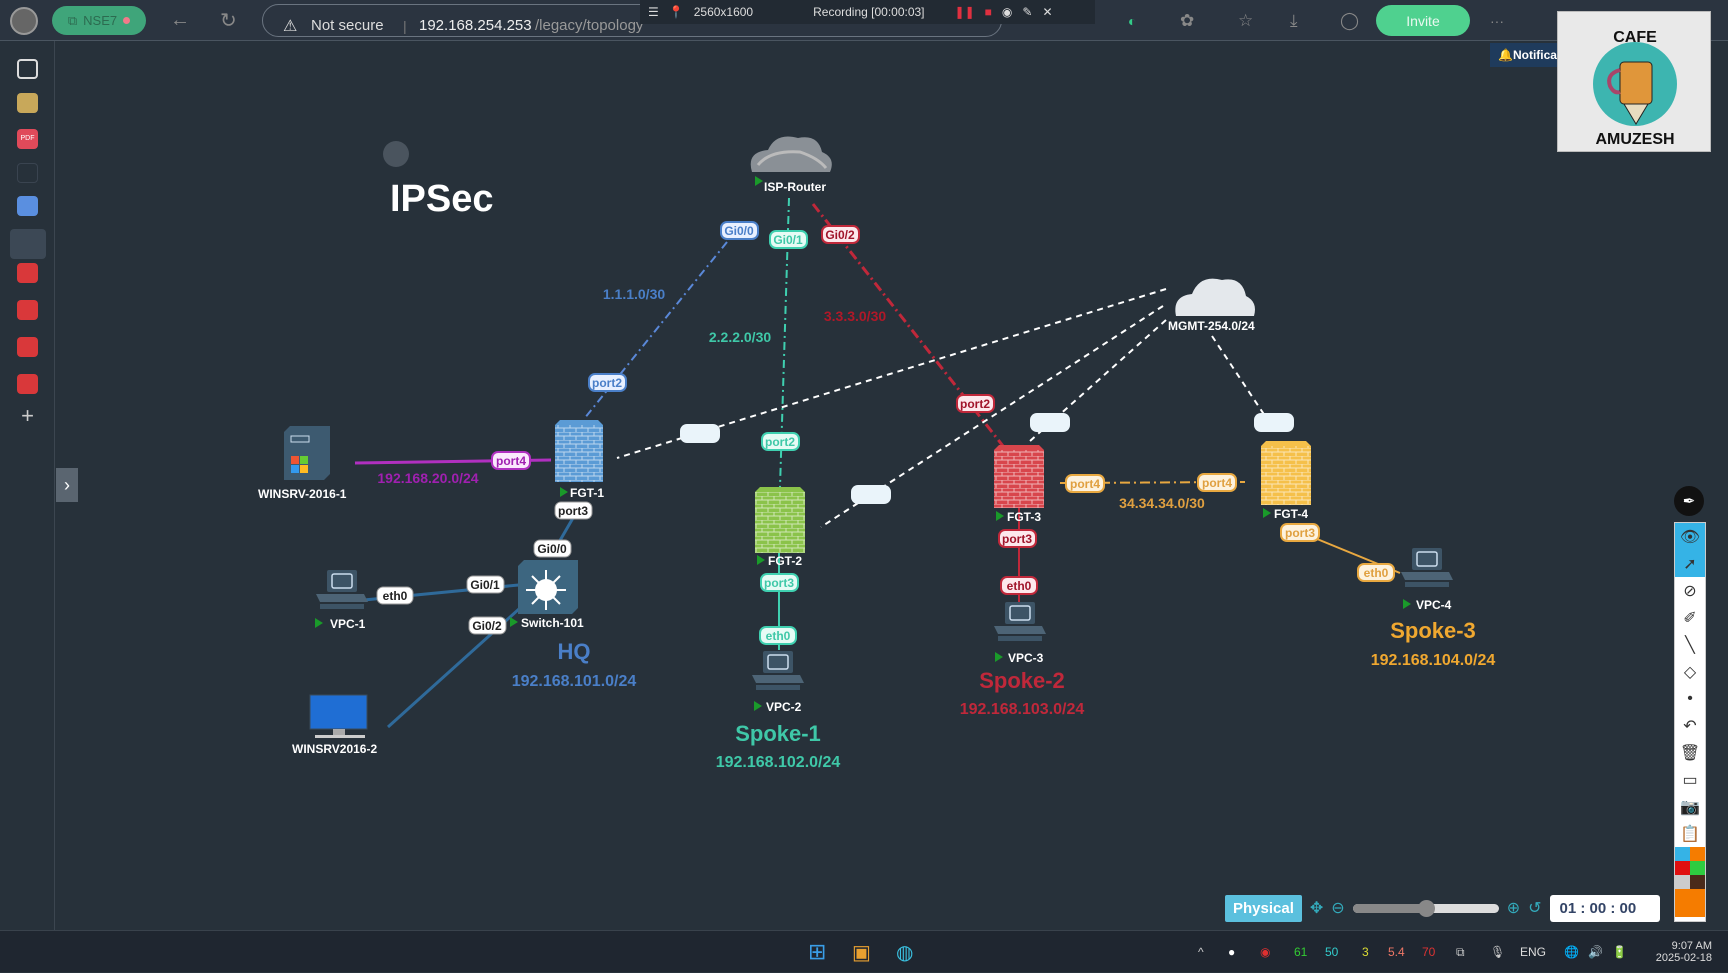 This screenshot has height=973, width=1728. I want to click on vpc-2-node: VPC-2, so click(778, 682).